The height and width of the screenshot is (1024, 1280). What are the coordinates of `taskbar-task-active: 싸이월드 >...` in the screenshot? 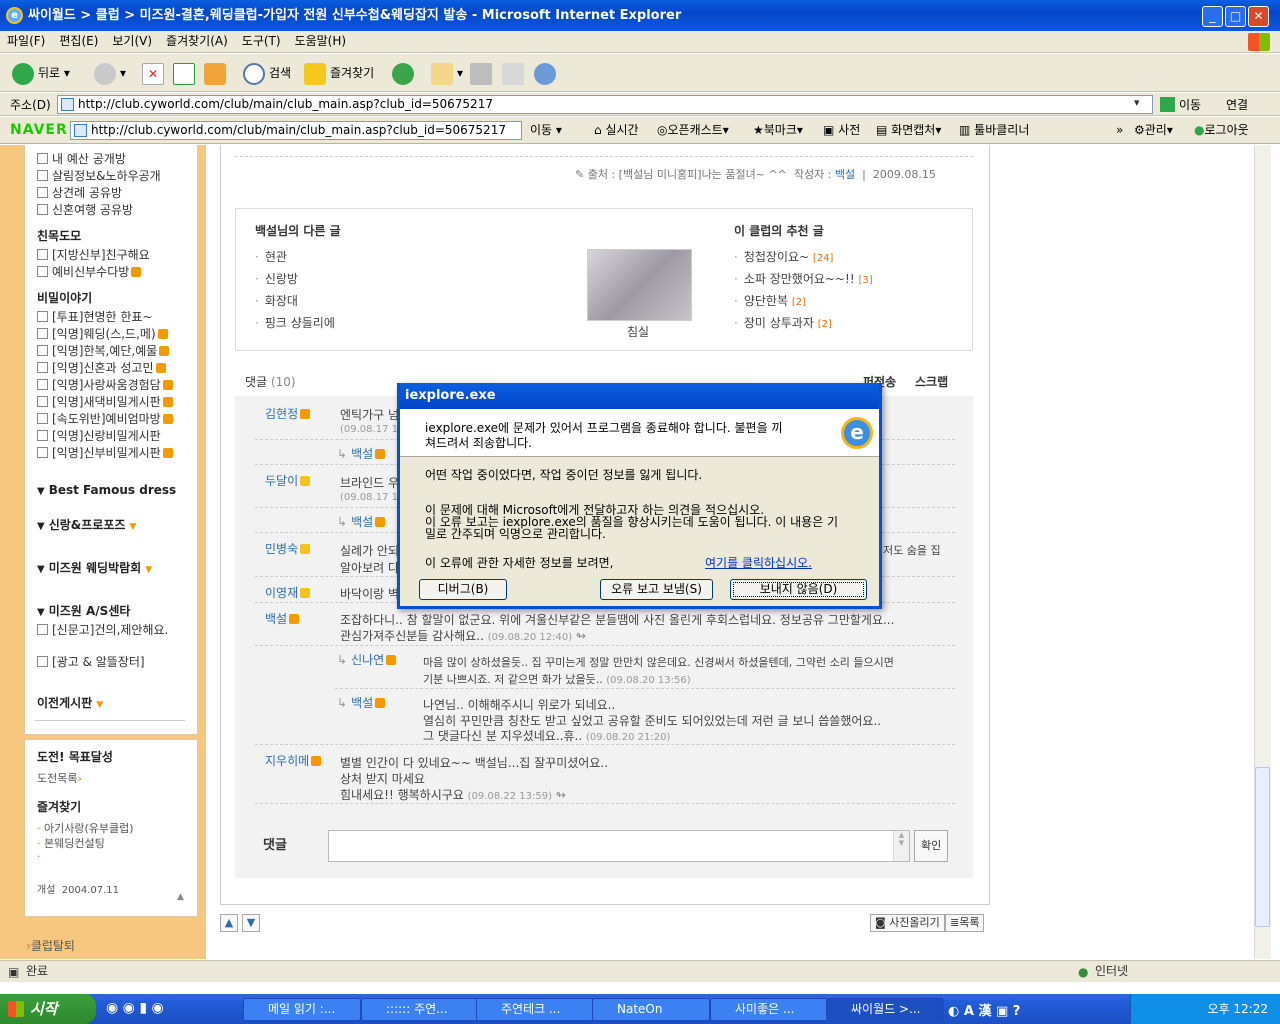 It's located at (885, 1009).